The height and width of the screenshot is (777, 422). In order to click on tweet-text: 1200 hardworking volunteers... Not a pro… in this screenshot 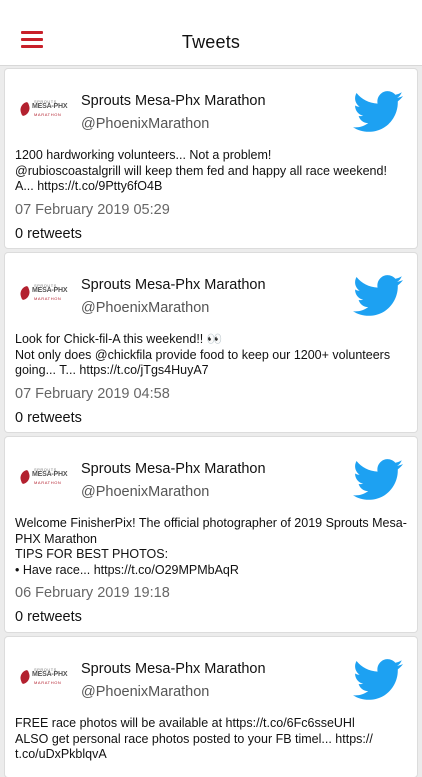, I will do `click(212, 171)`.